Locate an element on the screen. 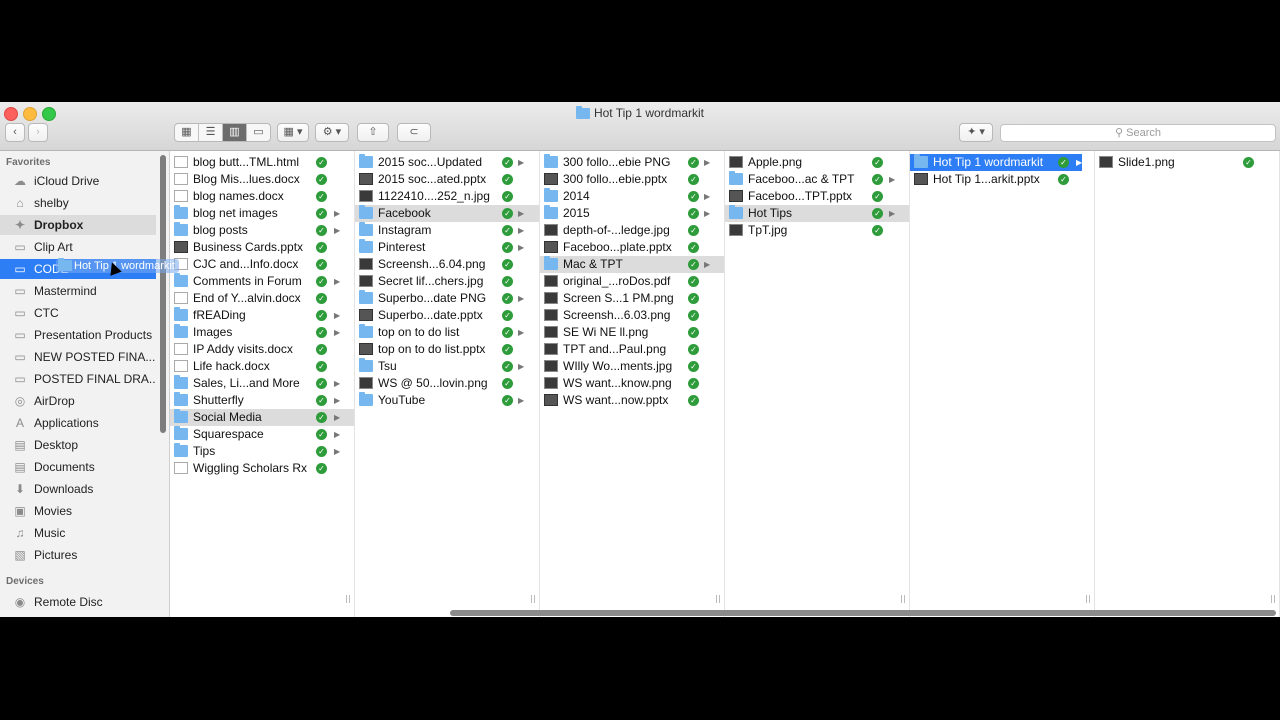 Image resolution: width=1280 pixels, height=720 pixels. file-row: Comments in Forum ✓ ▶ is located at coordinates (262, 281).